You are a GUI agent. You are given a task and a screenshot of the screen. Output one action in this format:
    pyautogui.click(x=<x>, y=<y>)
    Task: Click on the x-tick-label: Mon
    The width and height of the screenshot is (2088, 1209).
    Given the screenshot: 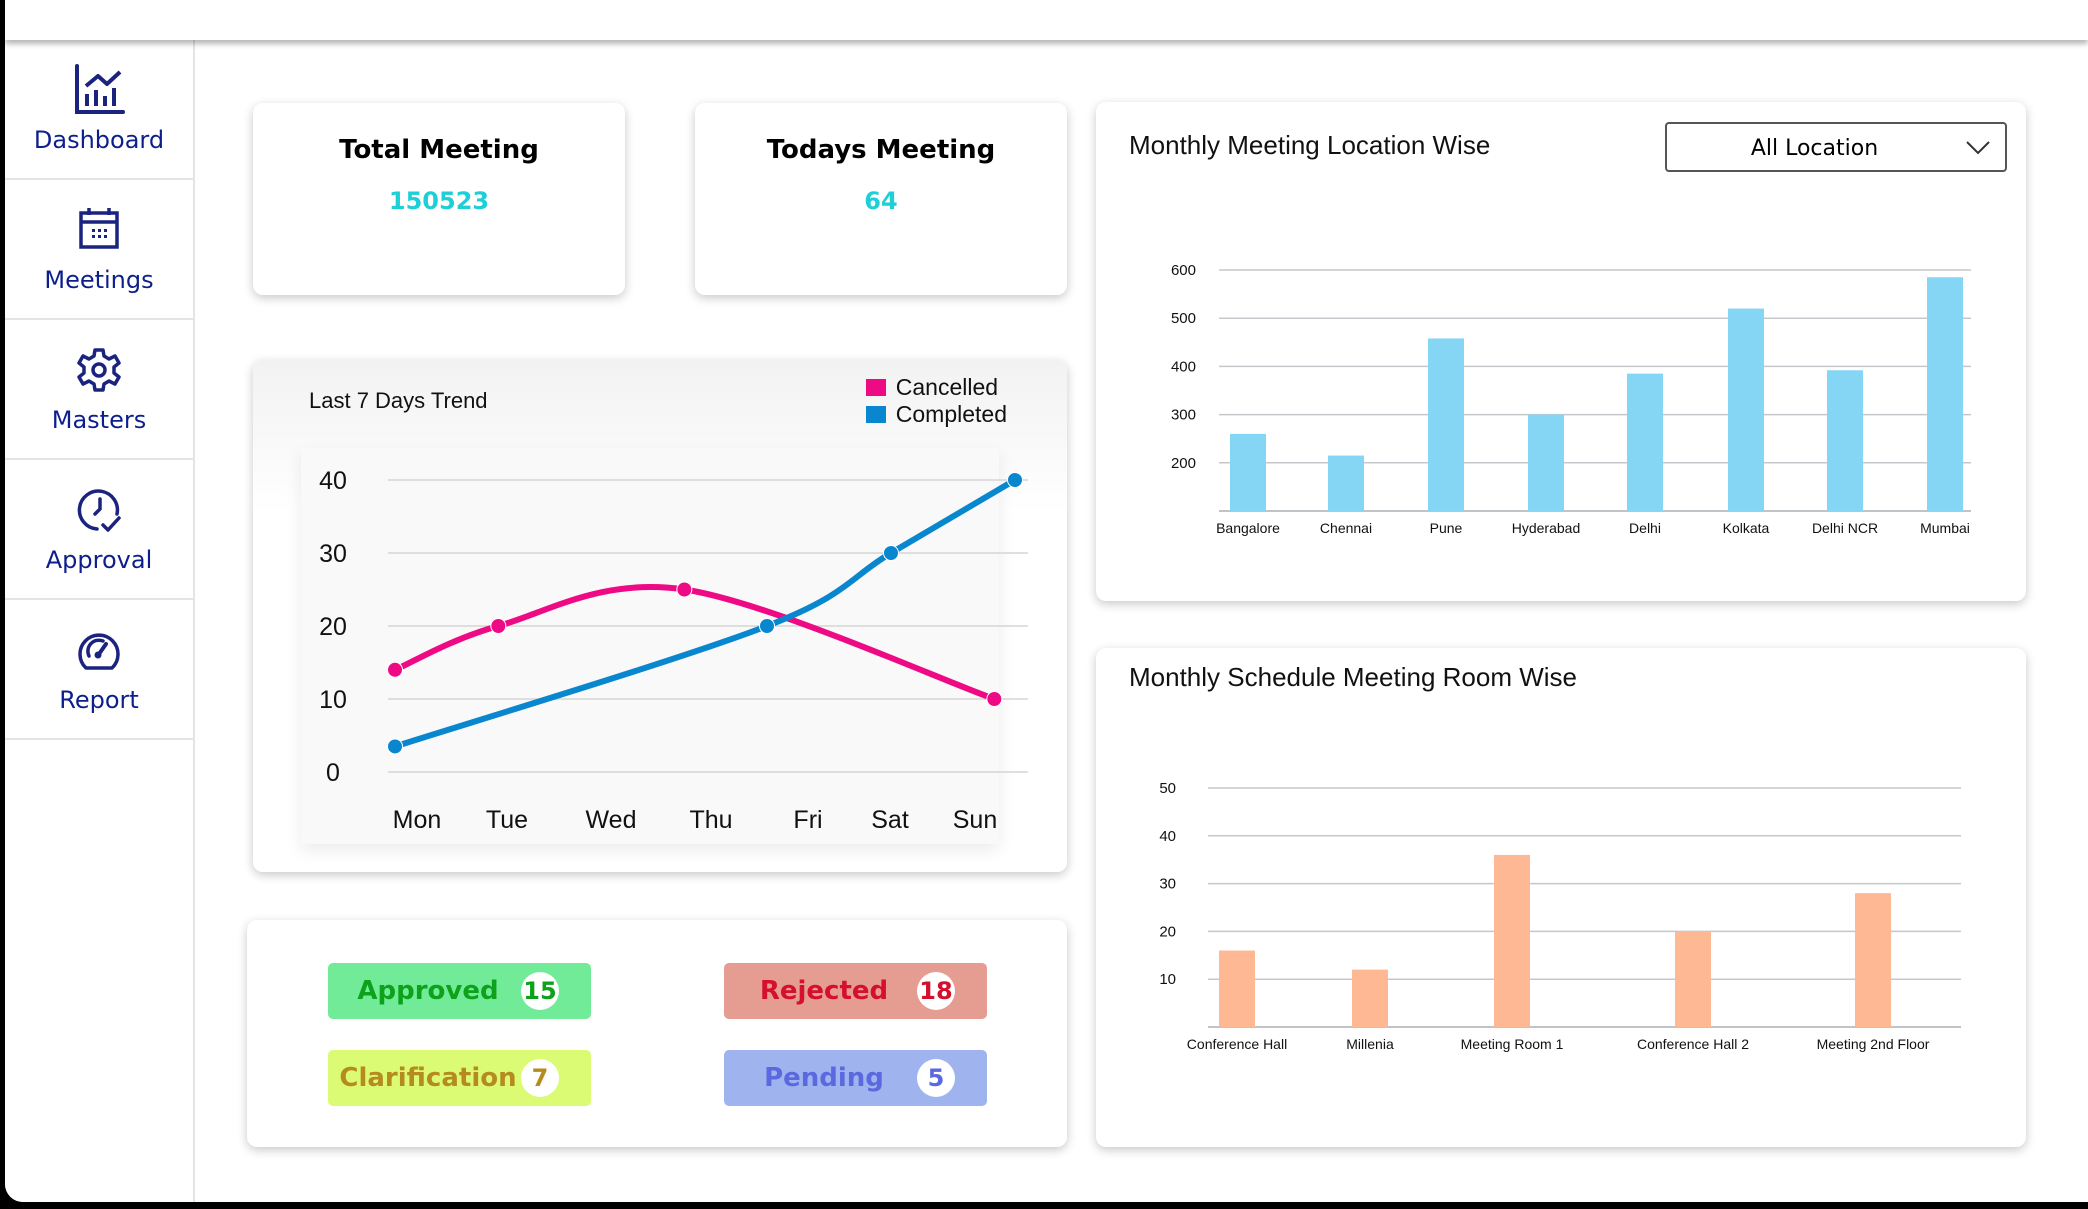 What is the action you would take?
    pyautogui.click(x=417, y=820)
    